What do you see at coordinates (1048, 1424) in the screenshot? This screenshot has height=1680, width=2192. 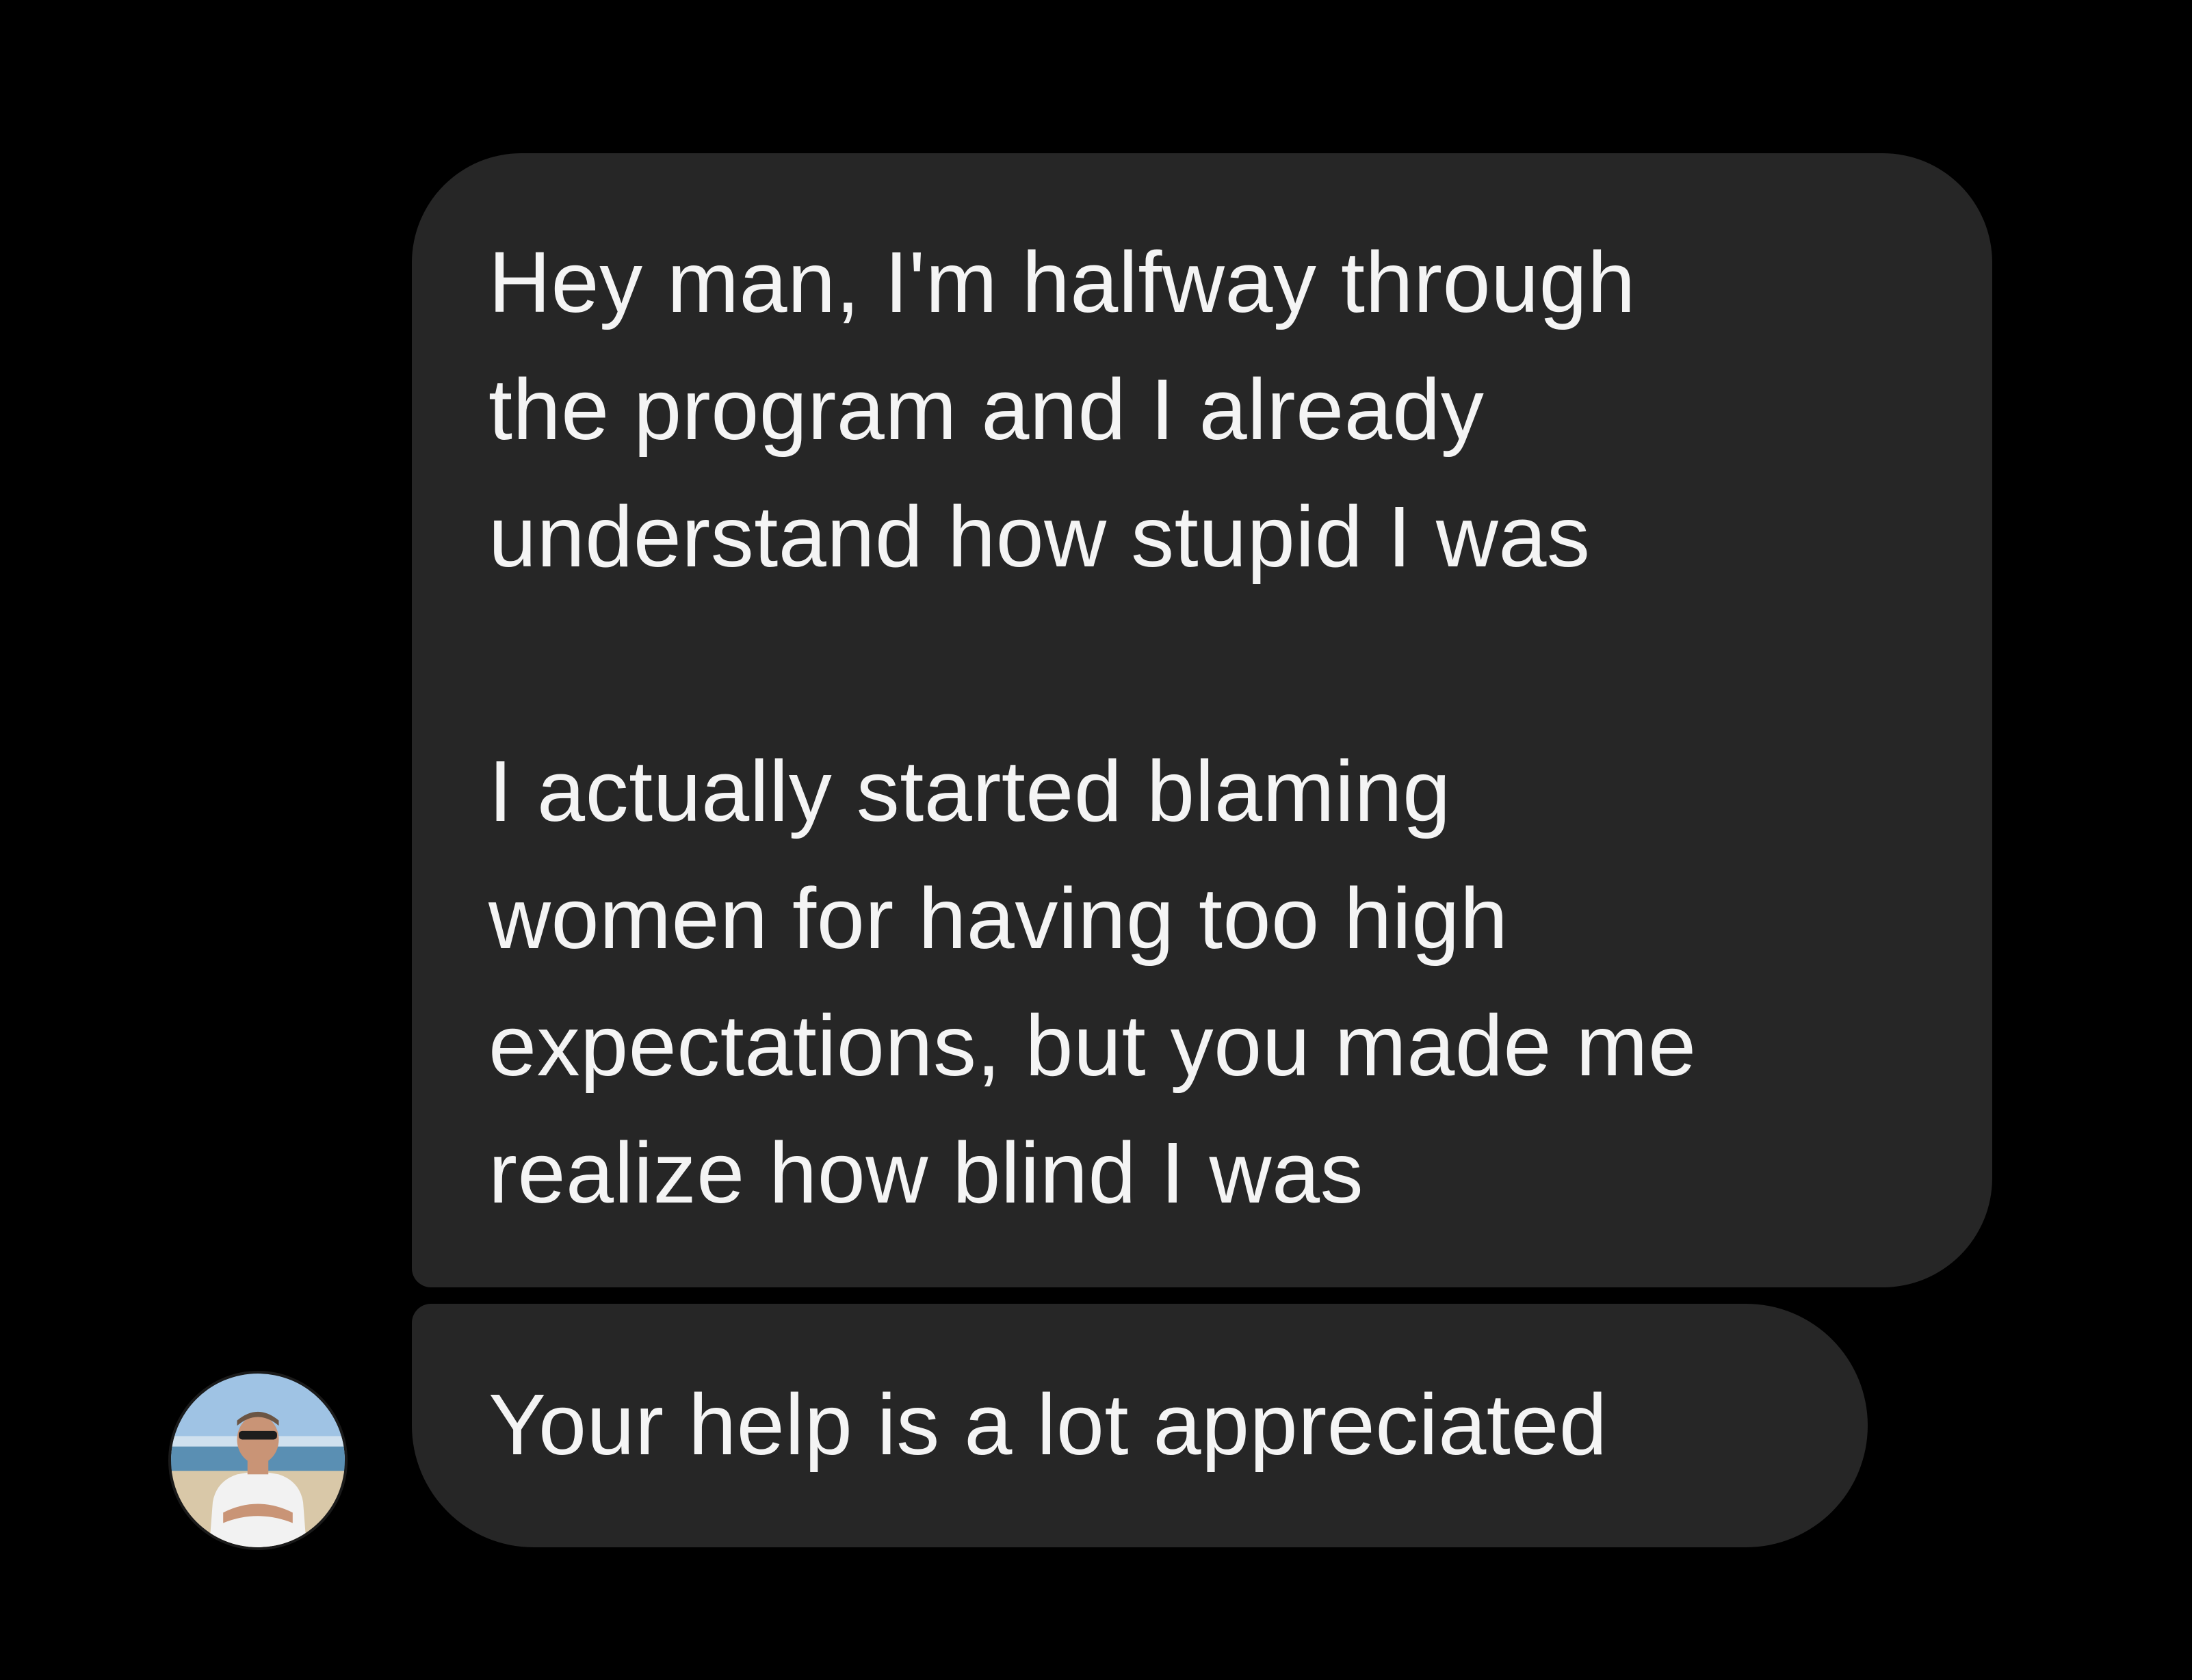 I see `message-text: Your help is a lot appreciated` at bounding box center [1048, 1424].